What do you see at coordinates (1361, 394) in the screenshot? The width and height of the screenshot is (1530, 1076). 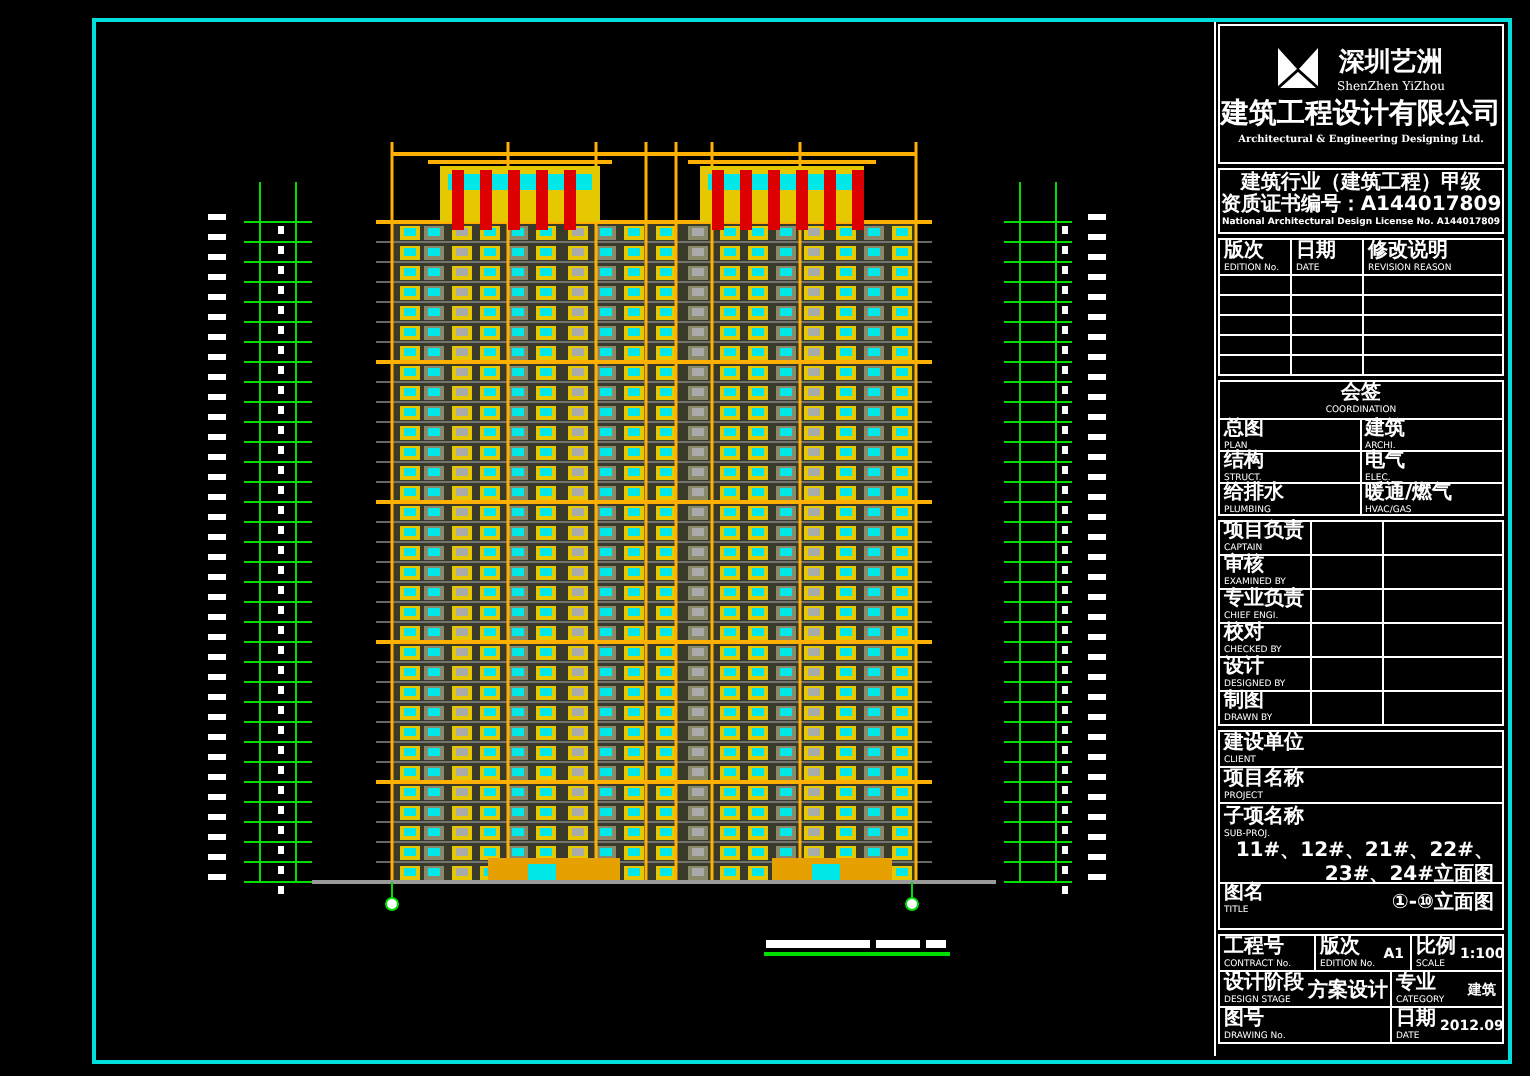 I see `section-title: 会签` at bounding box center [1361, 394].